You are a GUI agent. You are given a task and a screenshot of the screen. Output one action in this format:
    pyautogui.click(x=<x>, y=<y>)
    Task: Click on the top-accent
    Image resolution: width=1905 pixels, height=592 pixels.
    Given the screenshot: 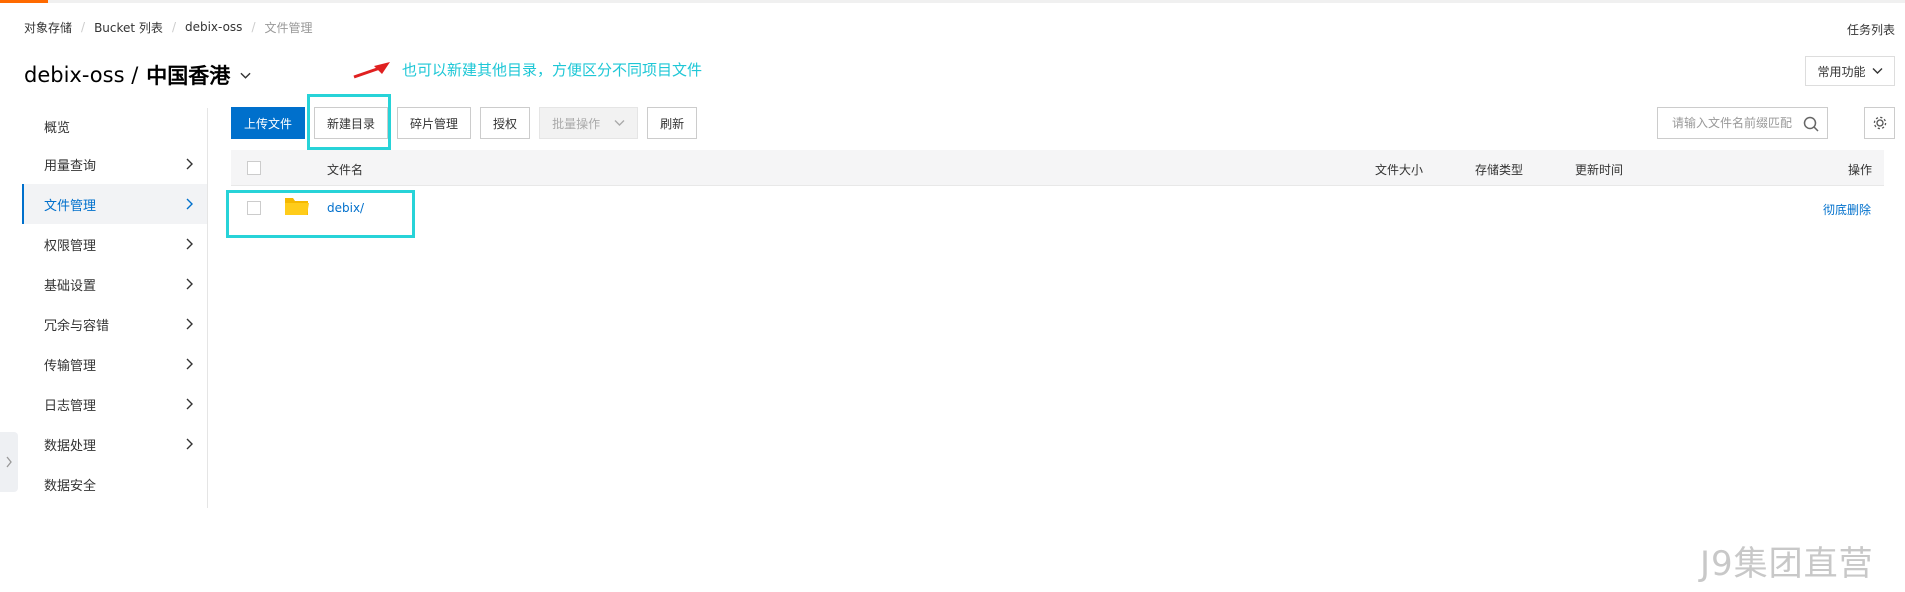 What is the action you would take?
    pyautogui.click(x=24, y=1)
    